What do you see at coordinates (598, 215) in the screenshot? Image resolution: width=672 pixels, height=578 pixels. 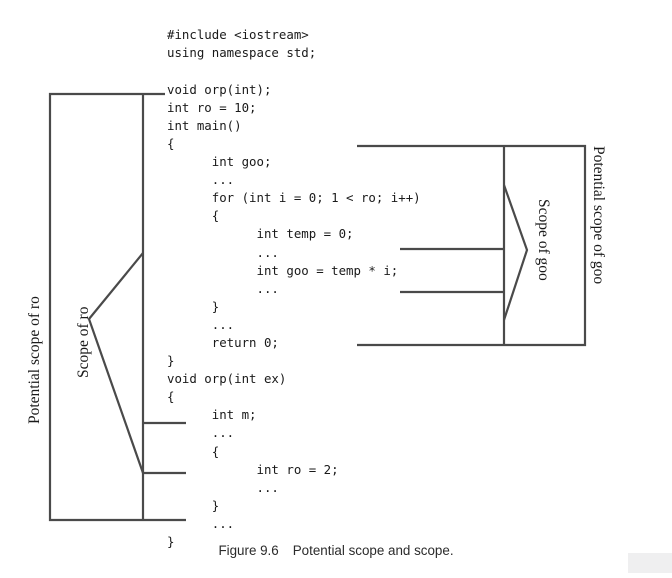 I see `label-potential-scope-of-goo: Potential scope of goo` at bounding box center [598, 215].